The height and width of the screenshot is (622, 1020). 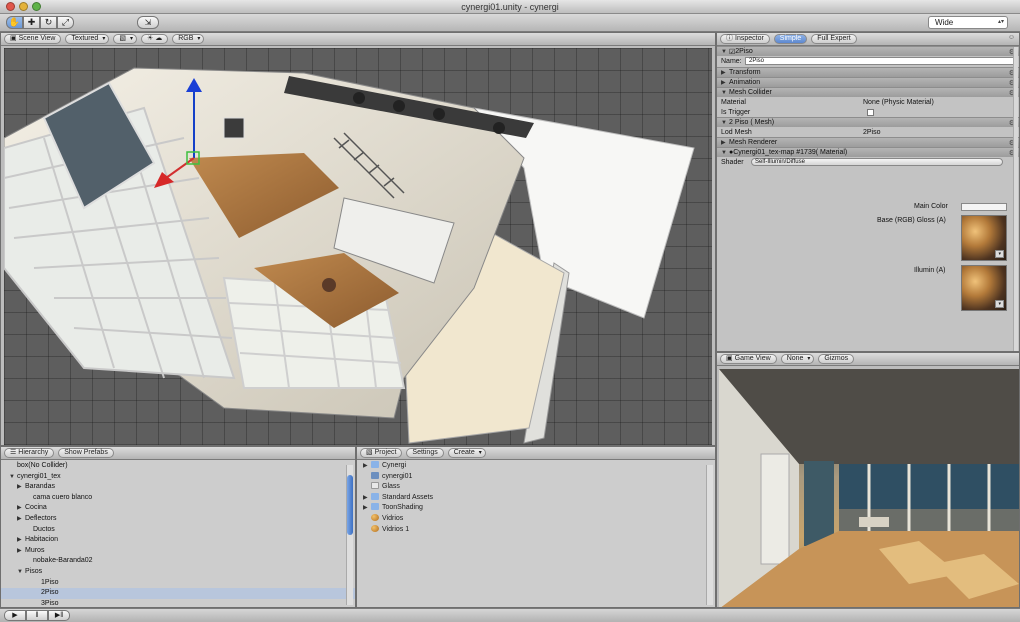 What do you see at coordinates (537, 508) in the screenshot?
I see `project-item: ▶ ToonShading` at bounding box center [537, 508].